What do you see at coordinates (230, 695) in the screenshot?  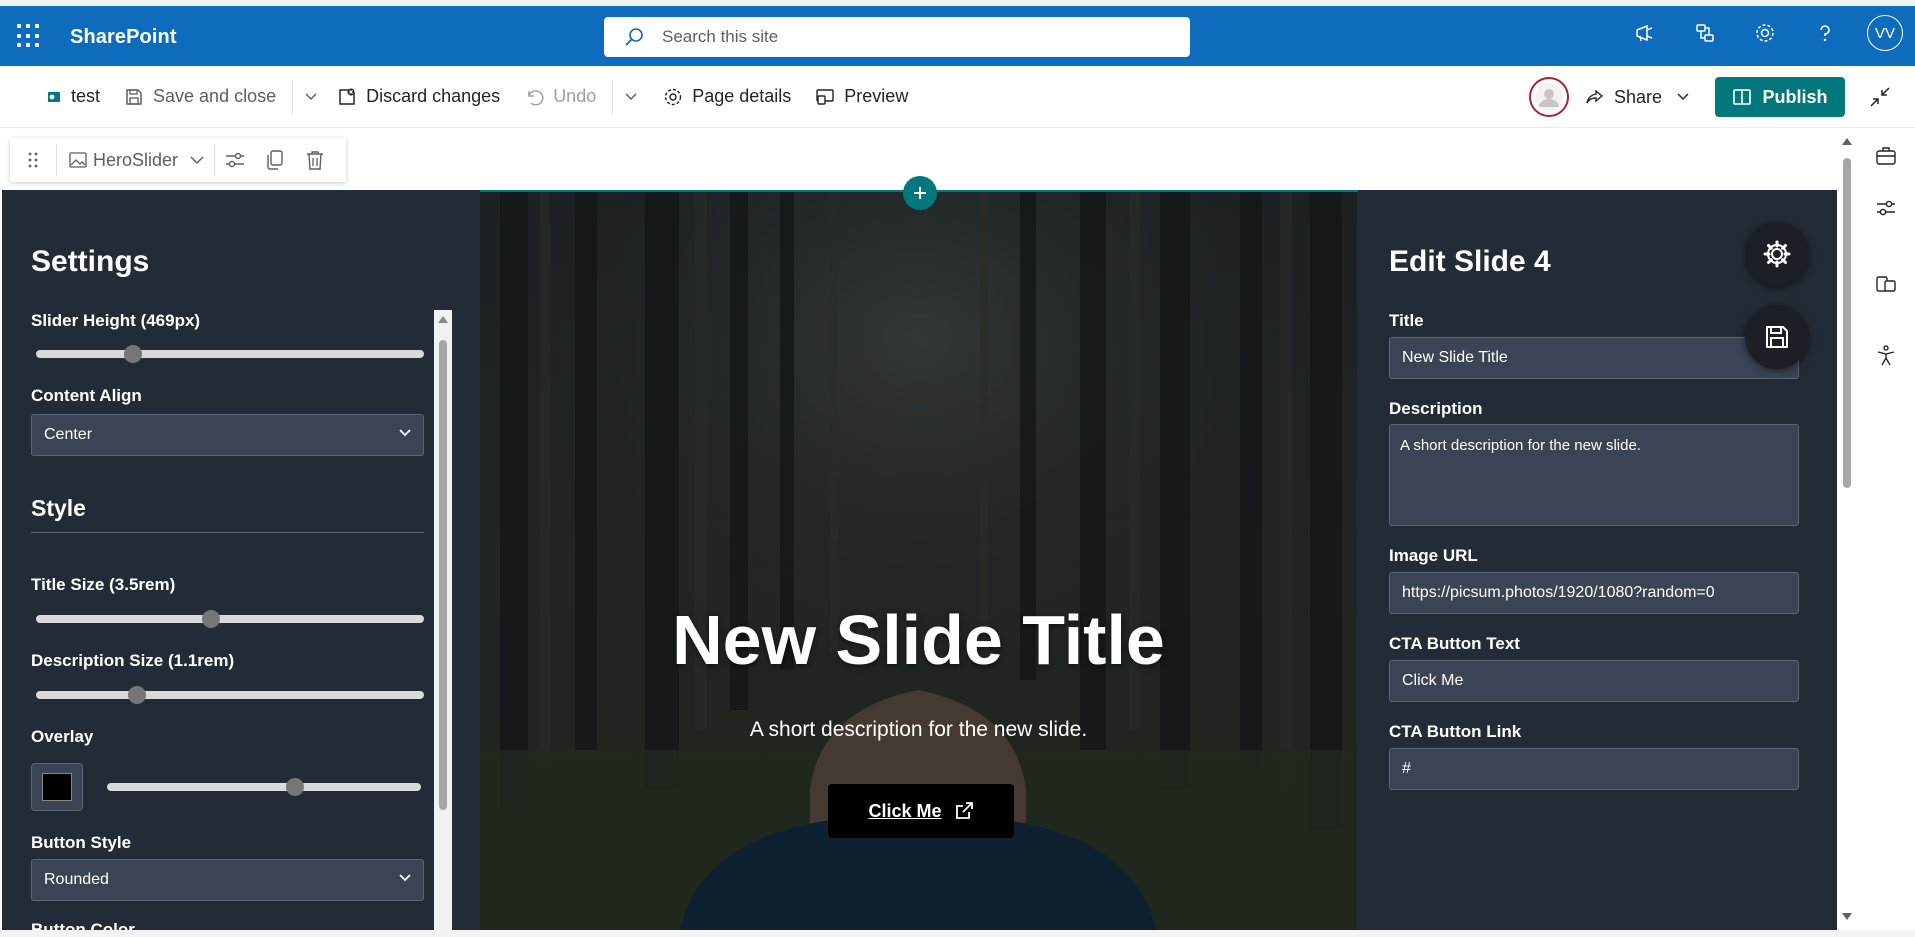 I see `description-size-slider` at bounding box center [230, 695].